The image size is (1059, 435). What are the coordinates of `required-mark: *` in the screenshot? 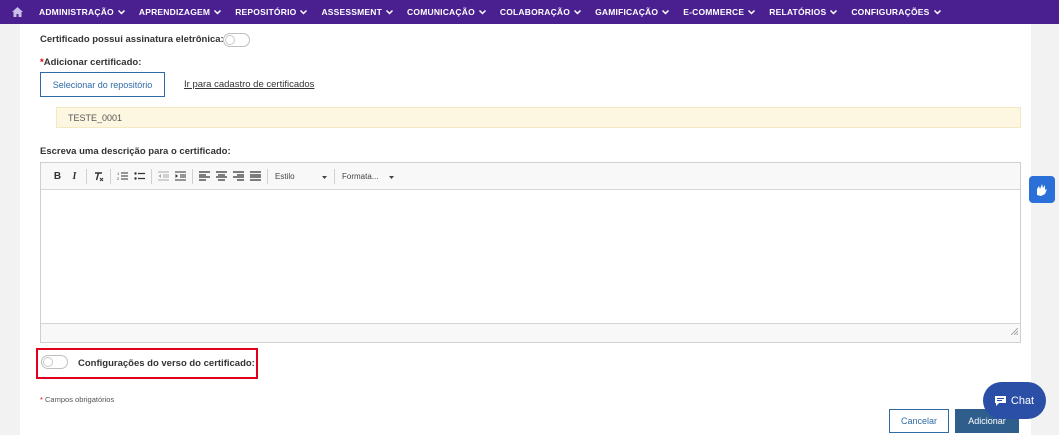 It's located at (41, 399).